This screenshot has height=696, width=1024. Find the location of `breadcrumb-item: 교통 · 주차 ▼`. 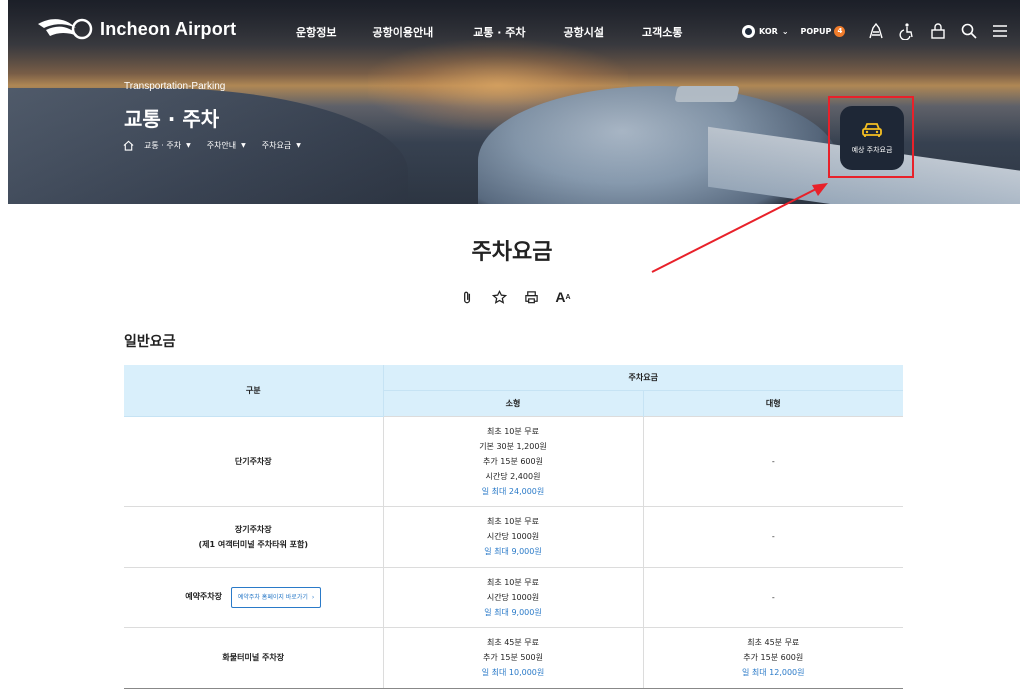

breadcrumb-item: 교통 · 주차 ▼ is located at coordinates (167, 145).